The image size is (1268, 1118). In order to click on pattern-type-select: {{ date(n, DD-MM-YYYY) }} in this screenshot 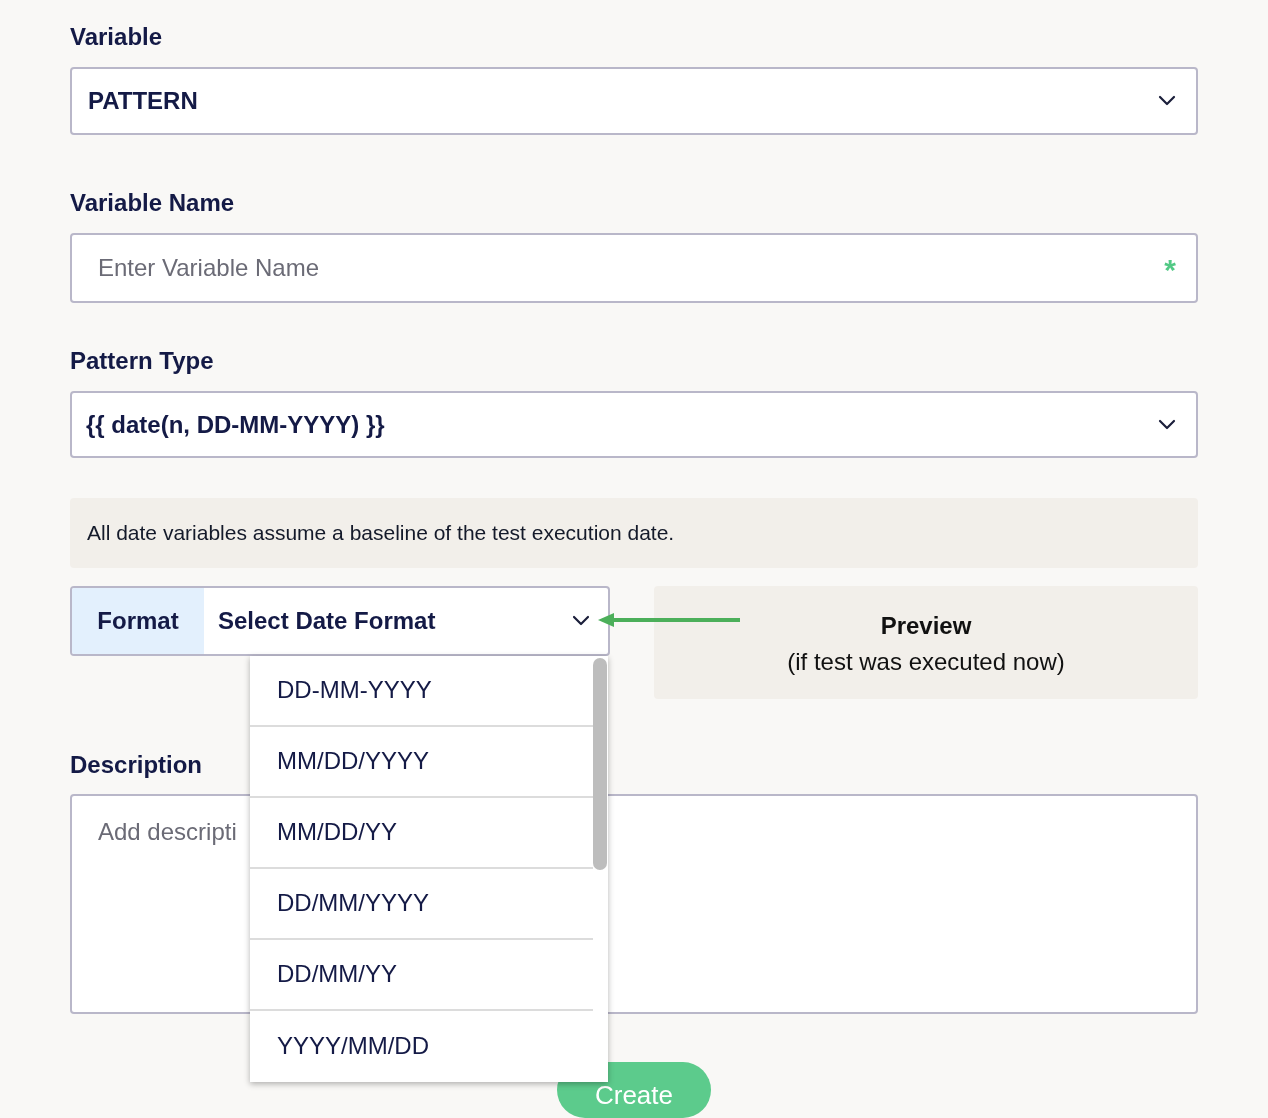, I will do `click(634, 424)`.